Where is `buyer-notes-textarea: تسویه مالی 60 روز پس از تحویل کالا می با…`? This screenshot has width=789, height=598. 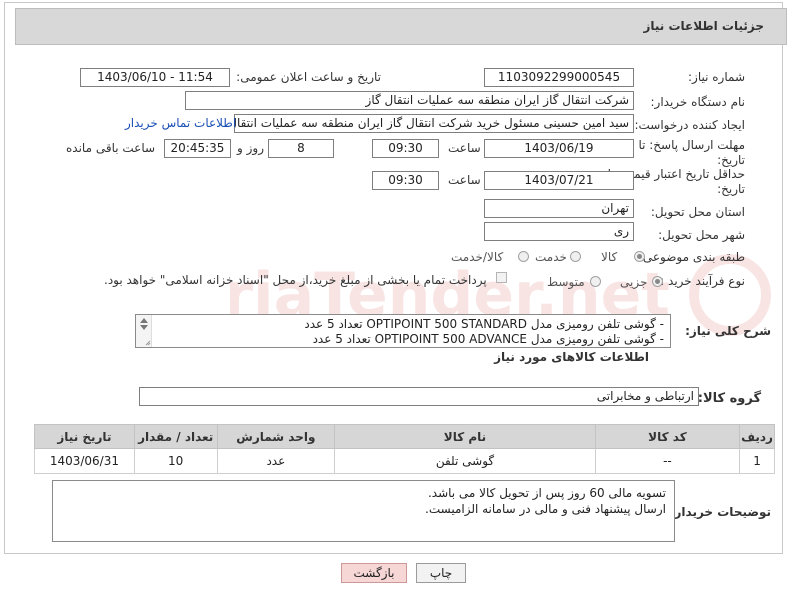 buyer-notes-textarea: تسویه مالی 60 روز پس از تحویل کالا می با… is located at coordinates (363, 511).